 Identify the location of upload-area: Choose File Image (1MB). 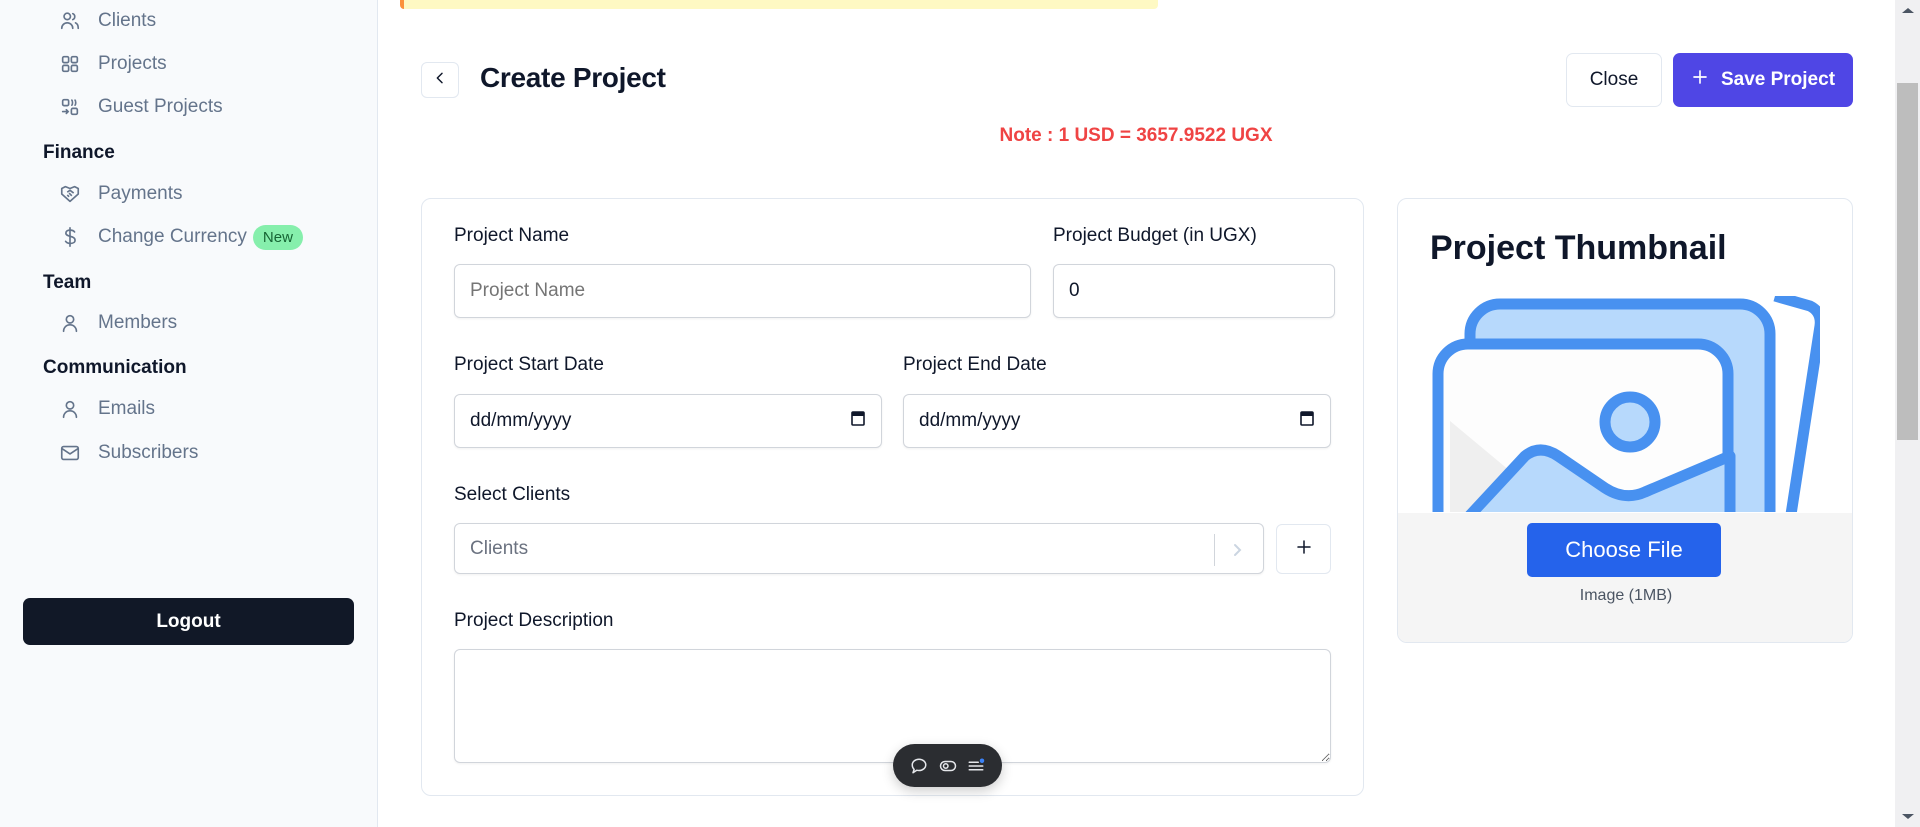
(1625, 577).